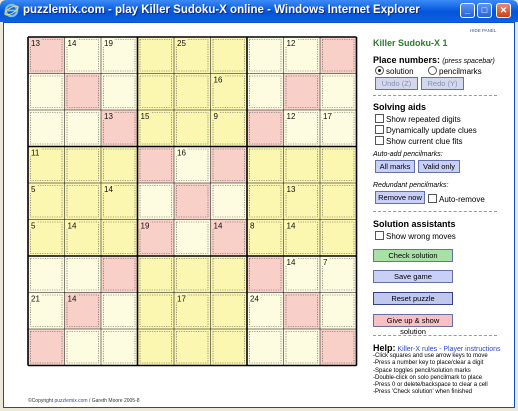  What do you see at coordinates (413, 298) in the screenshot?
I see `reset-puzzle-button: Reset puzzle` at bounding box center [413, 298].